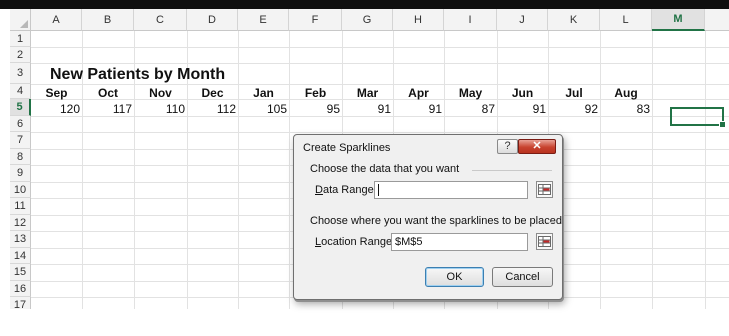 The height and width of the screenshot is (336, 729). What do you see at coordinates (108, 20) in the screenshot?
I see `column-header-b: B` at bounding box center [108, 20].